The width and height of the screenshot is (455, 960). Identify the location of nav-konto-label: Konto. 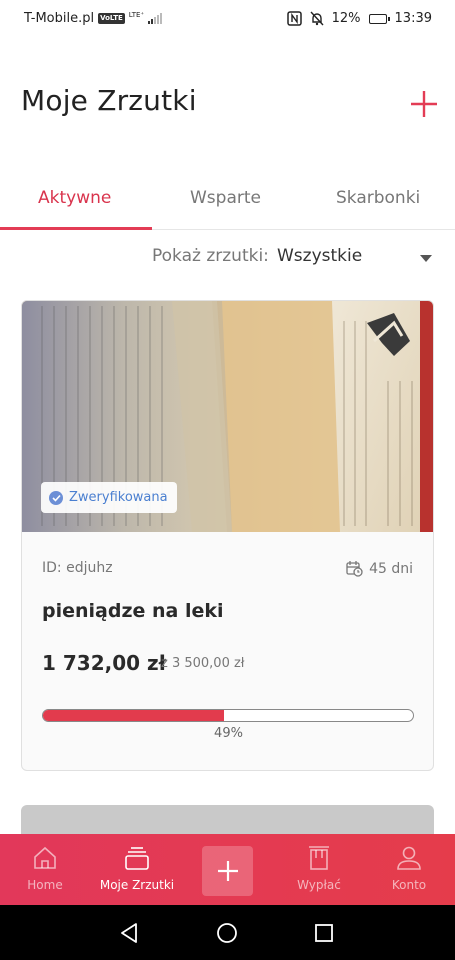
(409, 885).